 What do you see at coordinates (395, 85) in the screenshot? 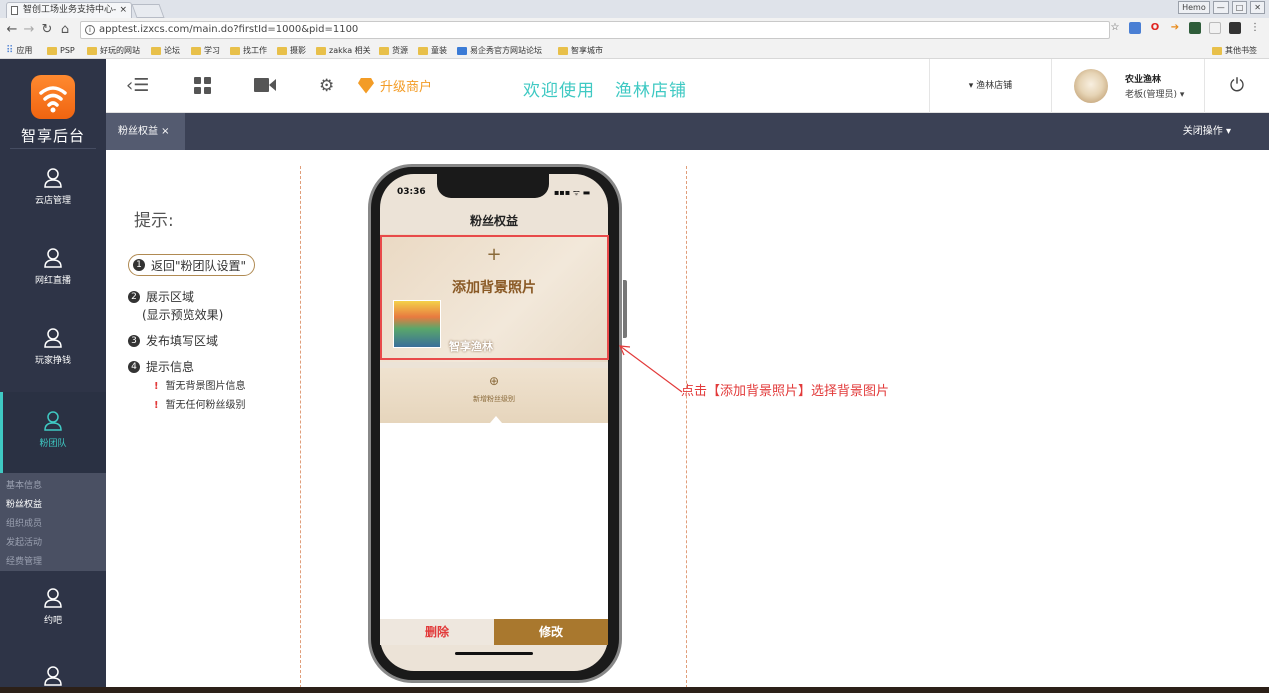
I see `upgrade-merchant-button: 升级商户` at bounding box center [395, 85].